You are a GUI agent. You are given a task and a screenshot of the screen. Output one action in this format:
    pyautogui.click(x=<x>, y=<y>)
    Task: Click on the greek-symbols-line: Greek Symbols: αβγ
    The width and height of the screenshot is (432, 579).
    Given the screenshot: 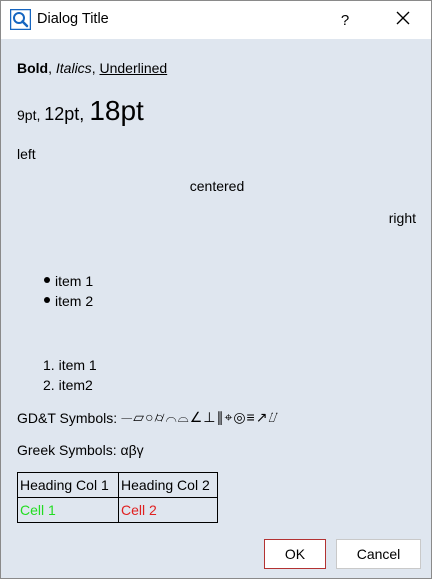 What is the action you would take?
    pyautogui.click(x=80, y=450)
    